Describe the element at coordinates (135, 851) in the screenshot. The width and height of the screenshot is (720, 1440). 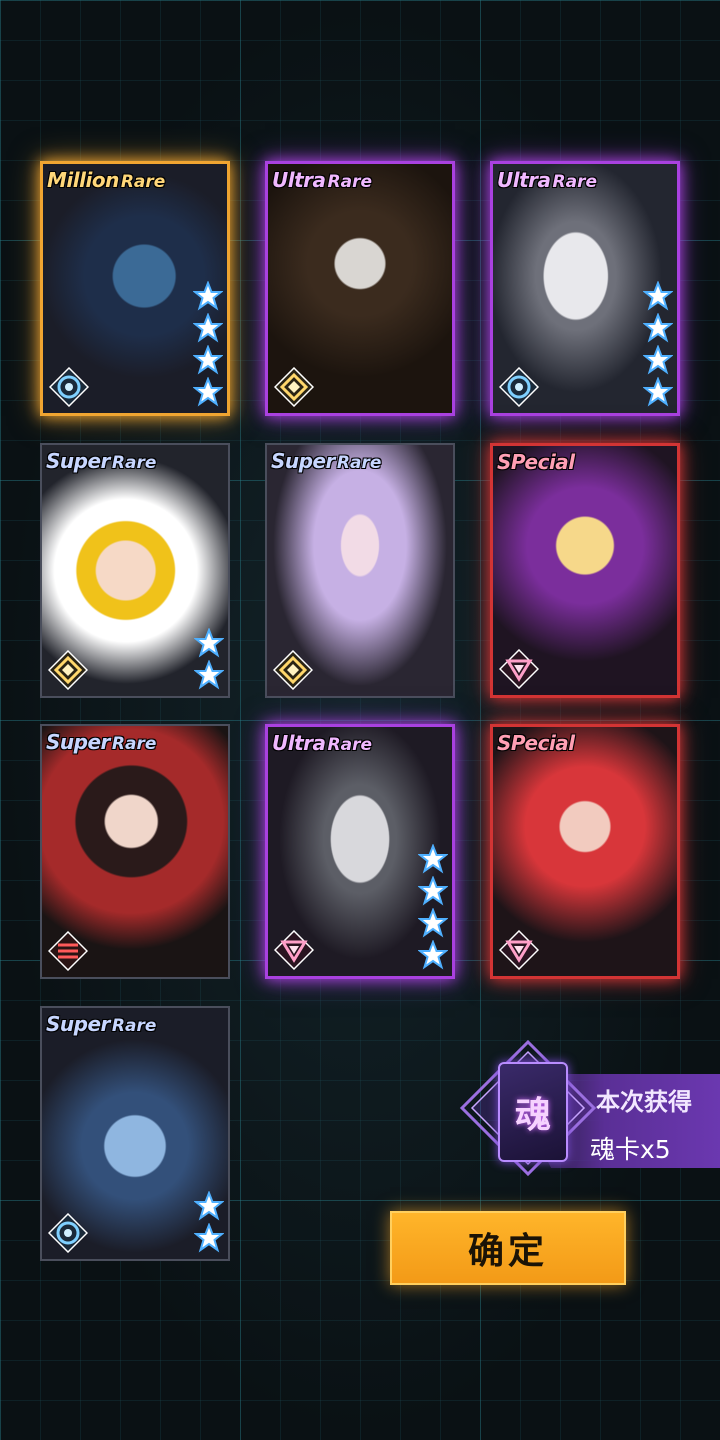
I see `card-7: Super Rare` at that location.